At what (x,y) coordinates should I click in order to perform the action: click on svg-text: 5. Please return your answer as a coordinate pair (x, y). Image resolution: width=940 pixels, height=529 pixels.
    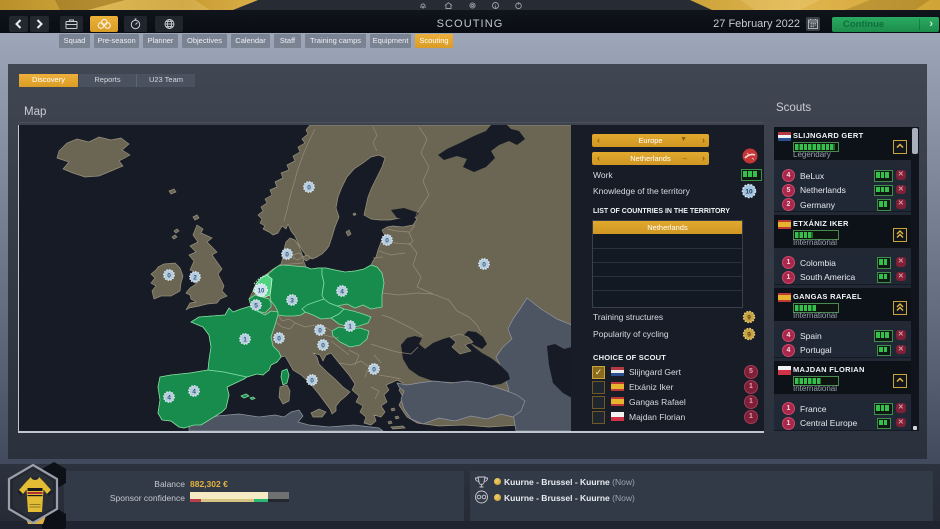
    Looking at the image, I should click on (256, 305).